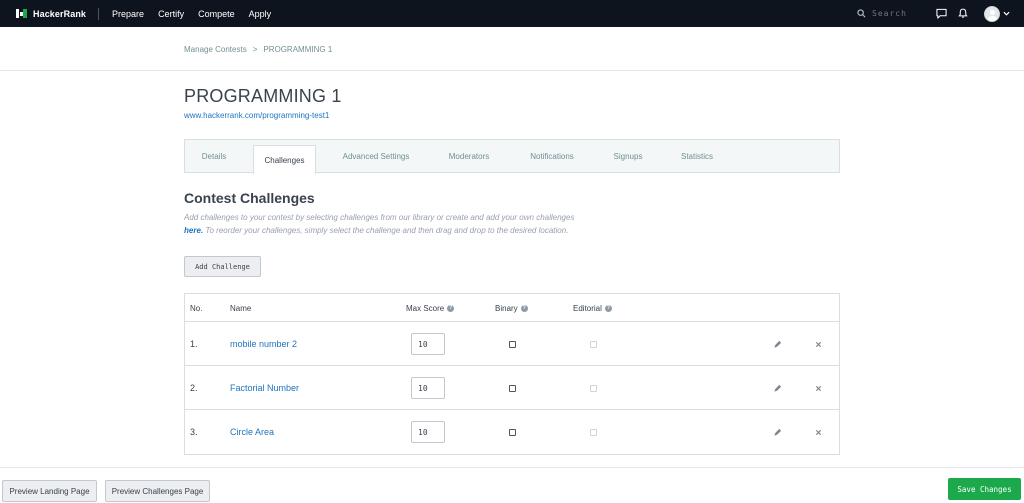 Image resolution: width=1024 pixels, height=503 pixels. Describe the element at coordinates (252, 432) in the screenshot. I see `challenge-name-link: Circle Area` at that location.